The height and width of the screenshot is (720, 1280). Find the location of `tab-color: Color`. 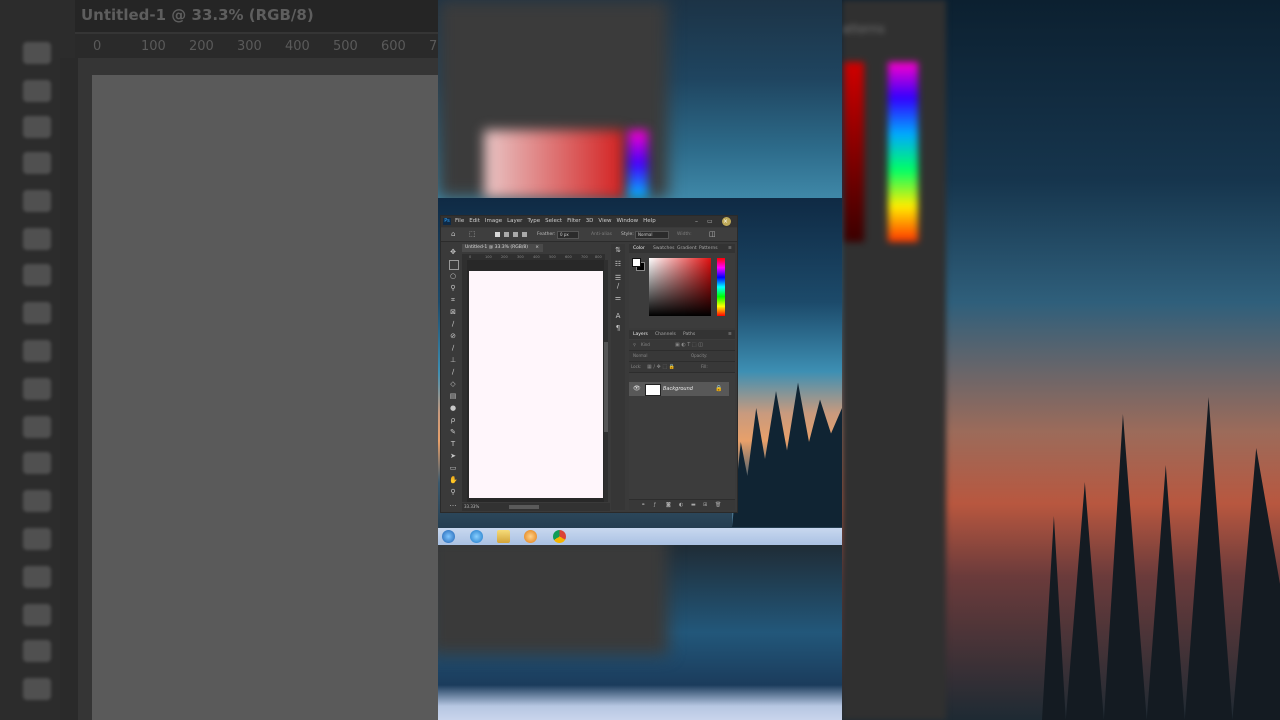

tab-color: Color is located at coordinates (639, 248).